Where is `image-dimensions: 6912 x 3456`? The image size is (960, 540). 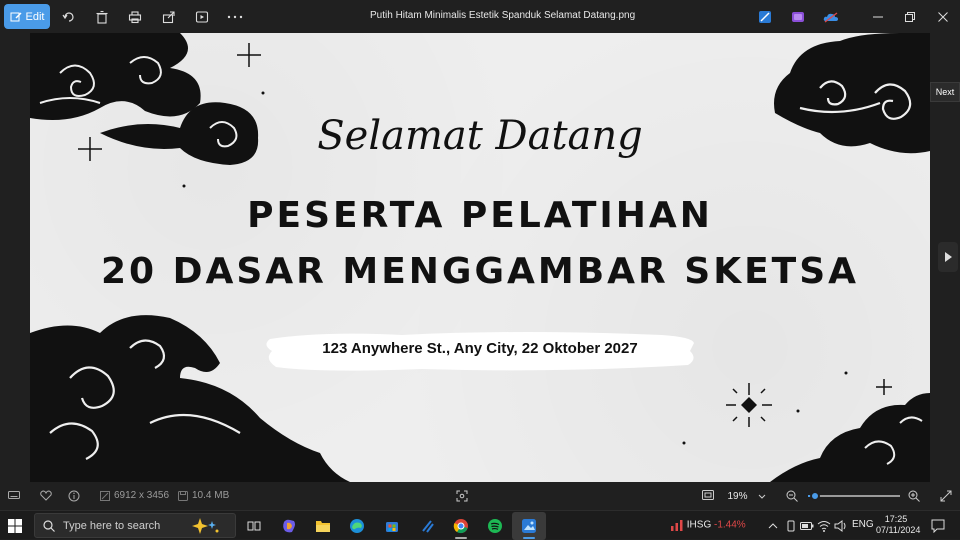
image-dimensions: 6912 x 3456 is located at coordinates (134, 495).